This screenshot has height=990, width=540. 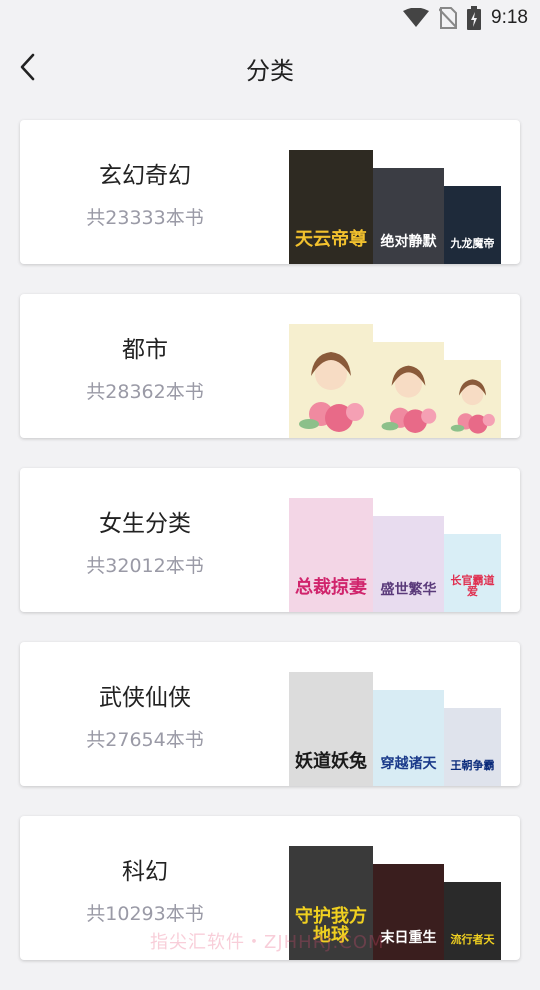 I want to click on category-count: 共23333本书, so click(x=145, y=218).